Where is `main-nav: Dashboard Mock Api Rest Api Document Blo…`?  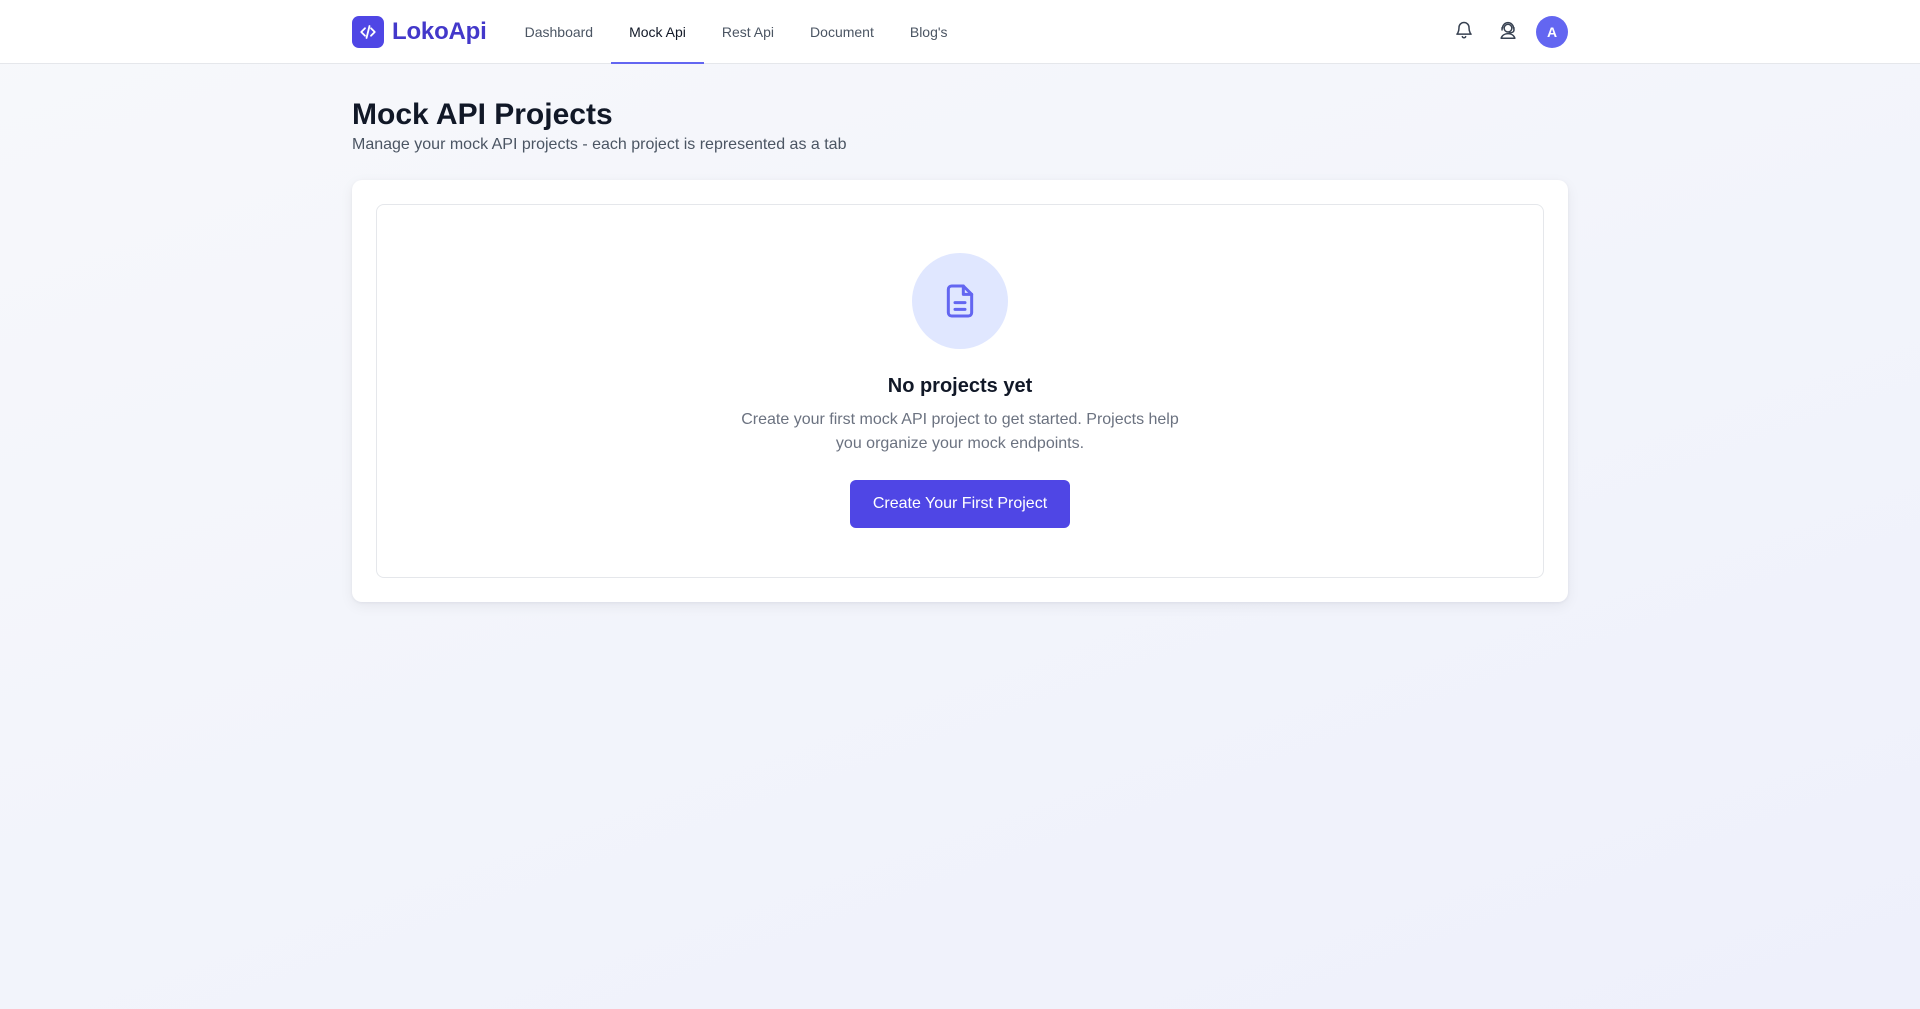 main-nav: Dashboard Mock Api Rest Api Document Blo… is located at coordinates (736, 32).